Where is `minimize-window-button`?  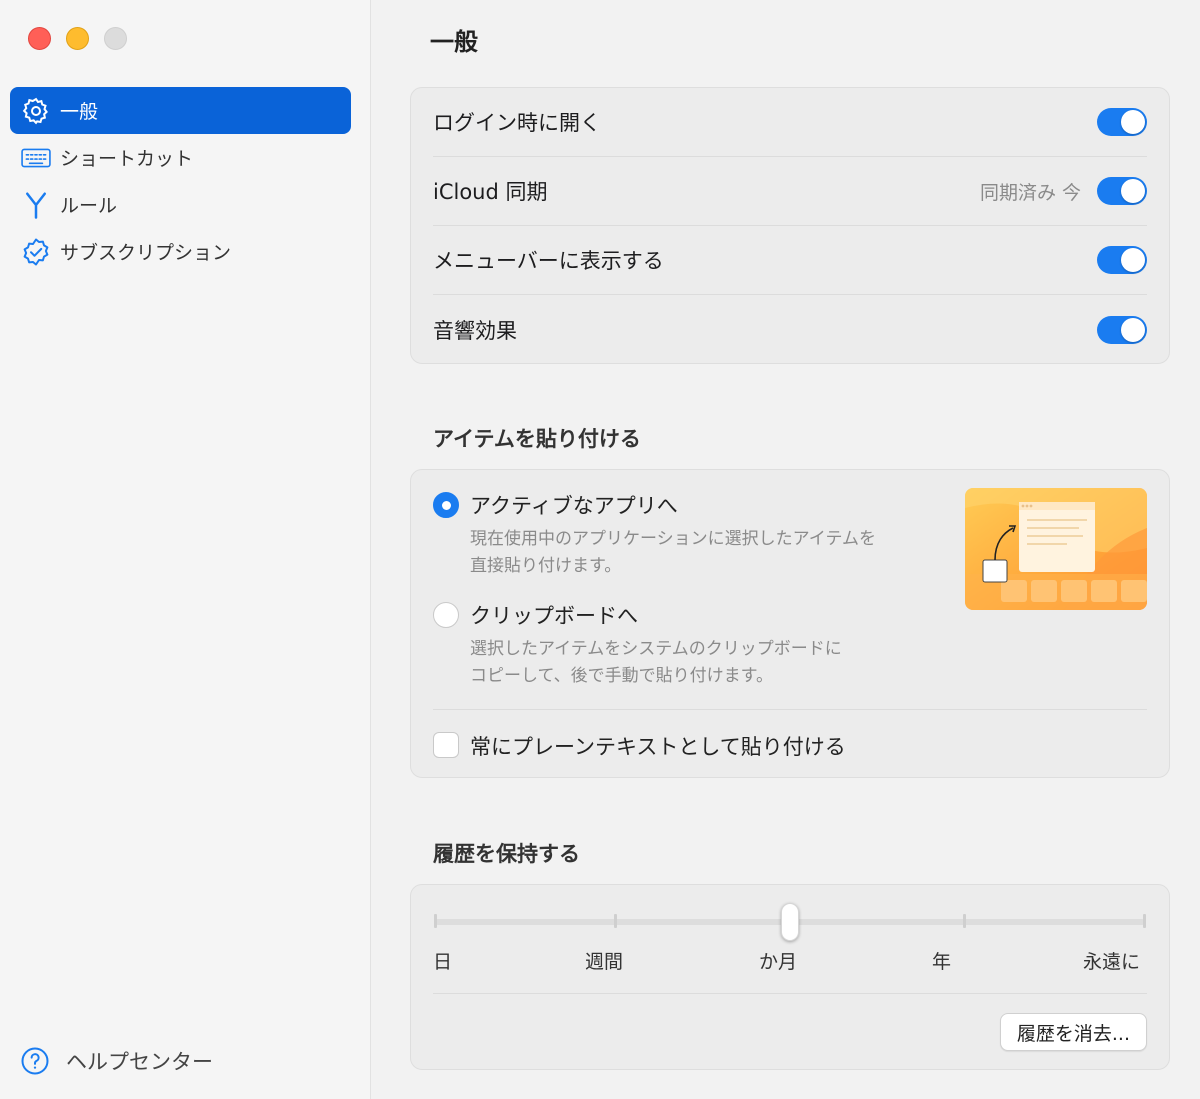
minimize-window-button is located at coordinates (77, 38).